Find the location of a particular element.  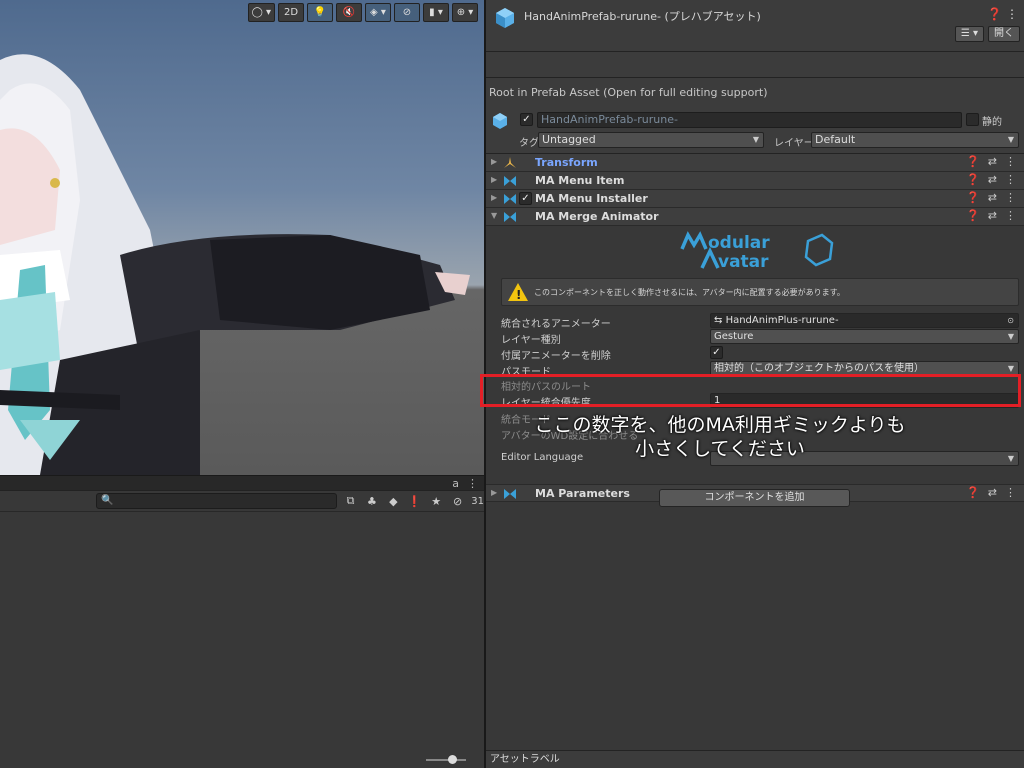

scene-toolbar: ◯ ▾ 2D 💡 🔇 ◈ ▾ ⊘ ▮ ▾ ⊕ ▾ is located at coordinates (362, 13).